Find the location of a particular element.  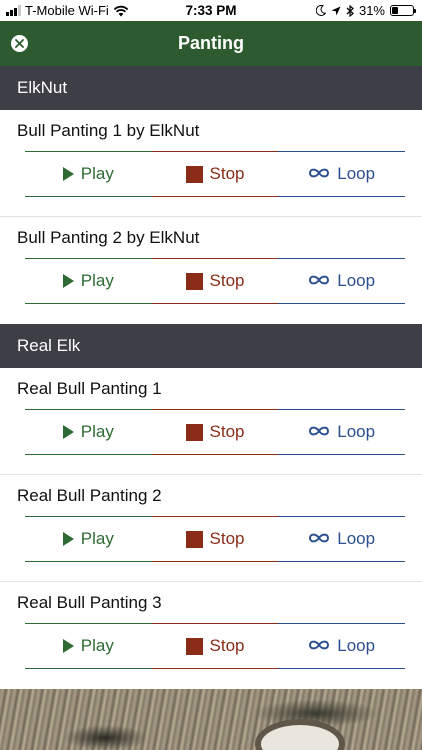

sound-row: Real Bull Panting 2 Play Stop Loop is located at coordinates (211, 528).